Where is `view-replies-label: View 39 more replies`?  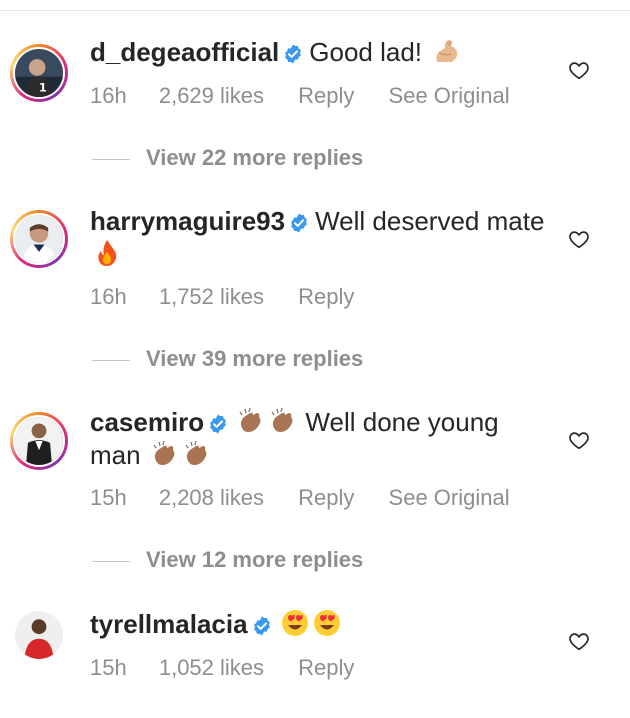
view-replies-label: View 39 more replies is located at coordinates (255, 358).